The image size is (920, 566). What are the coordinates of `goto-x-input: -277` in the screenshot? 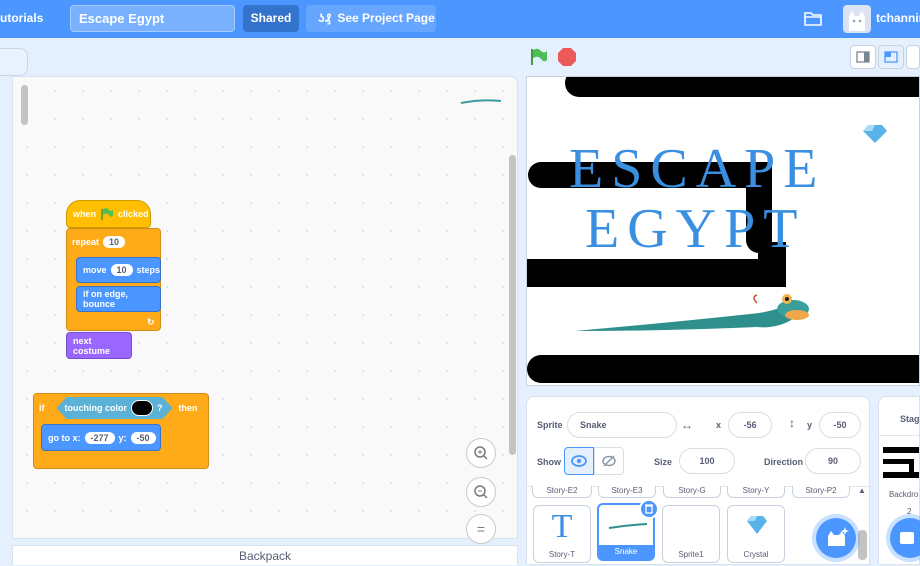 It's located at (99, 437).